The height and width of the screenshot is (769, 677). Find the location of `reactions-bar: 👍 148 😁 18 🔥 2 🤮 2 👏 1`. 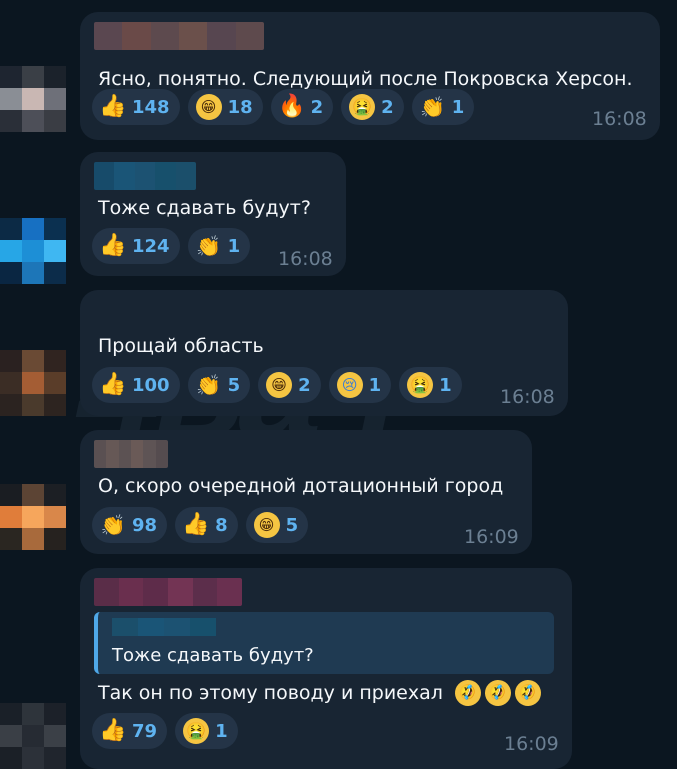

reactions-bar: 👍 148 😁 18 🔥 2 🤮 2 👏 1 is located at coordinates (283, 107).